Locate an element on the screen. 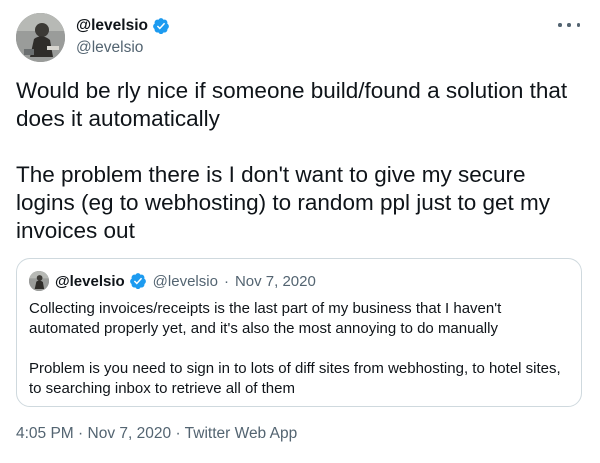 The image size is (600, 463). quoted-author-handle: @levelsio is located at coordinates (185, 281).